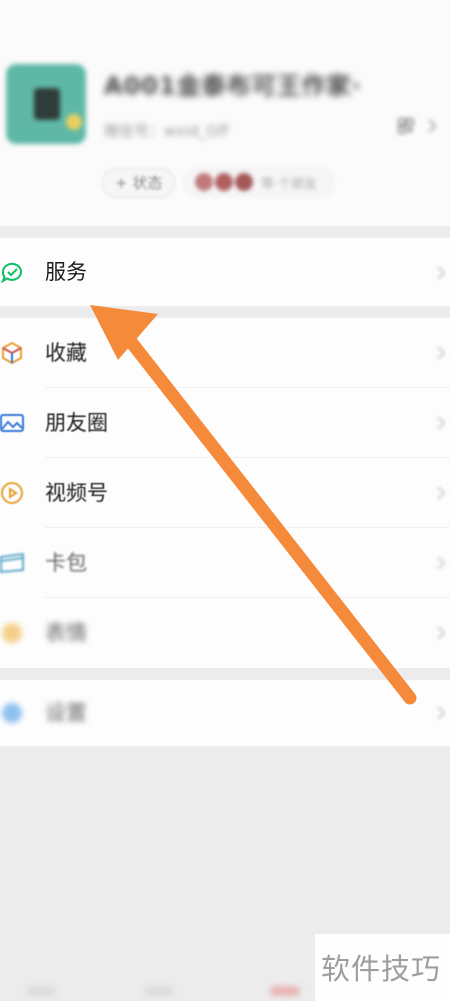 The width and height of the screenshot is (450, 1001). What do you see at coordinates (12, 633) in the screenshot?
I see `sticker-smile-icon` at bounding box center [12, 633].